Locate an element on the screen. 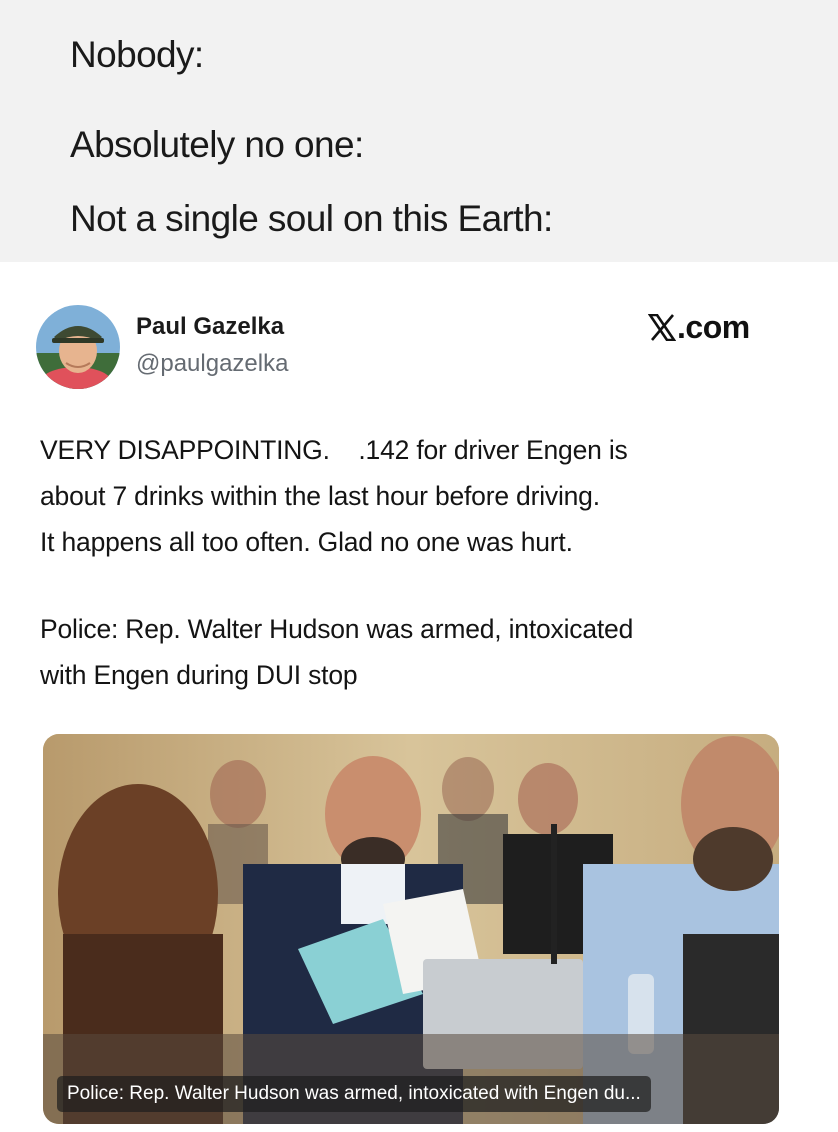 This screenshot has height=1132, width=838. source-label: .com is located at coordinates (698, 327).